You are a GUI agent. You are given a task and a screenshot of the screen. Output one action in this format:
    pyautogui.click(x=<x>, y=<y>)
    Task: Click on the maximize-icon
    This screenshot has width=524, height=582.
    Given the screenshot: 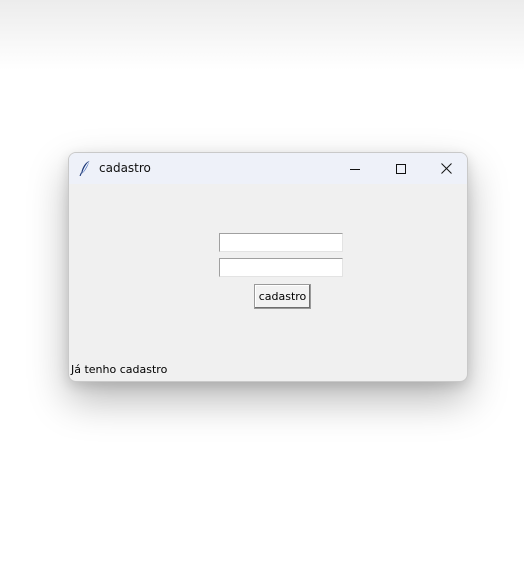 What is the action you would take?
    pyautogui.click(x=401, y=168)
    